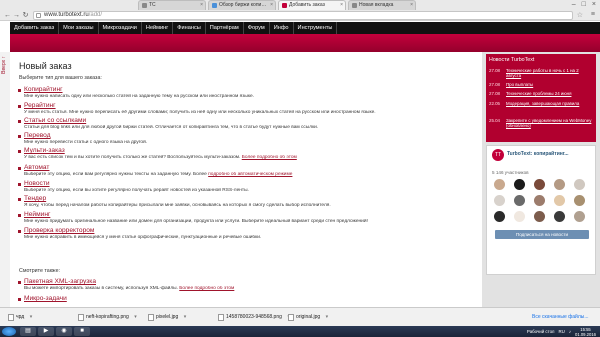  What do you see at coordinates (250, 174) in the screenshot?
I see `more-info-link: подробно об автоматическом режиме` at bounding box center [250, 174].